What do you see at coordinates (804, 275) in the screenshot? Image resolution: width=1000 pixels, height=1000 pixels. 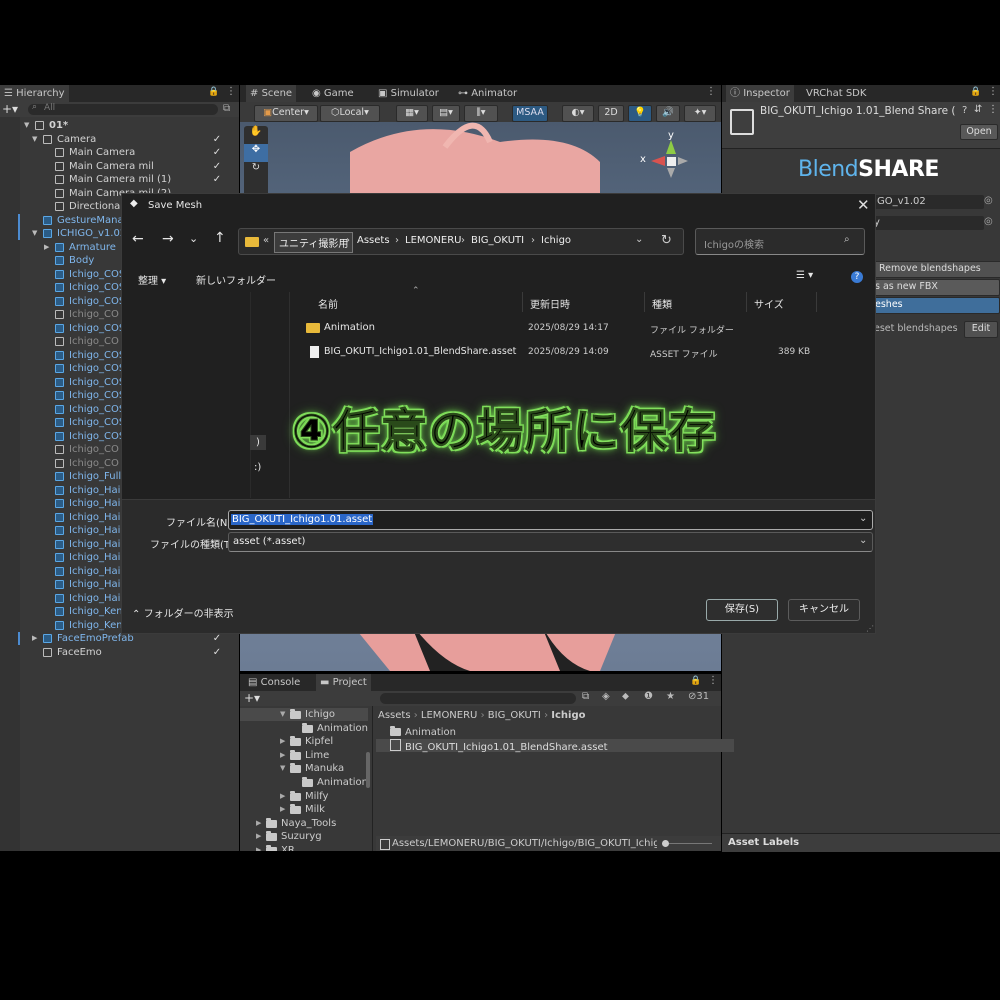 I see `view-options-icon: ☰ ▾` at bounding box center [804, 275].